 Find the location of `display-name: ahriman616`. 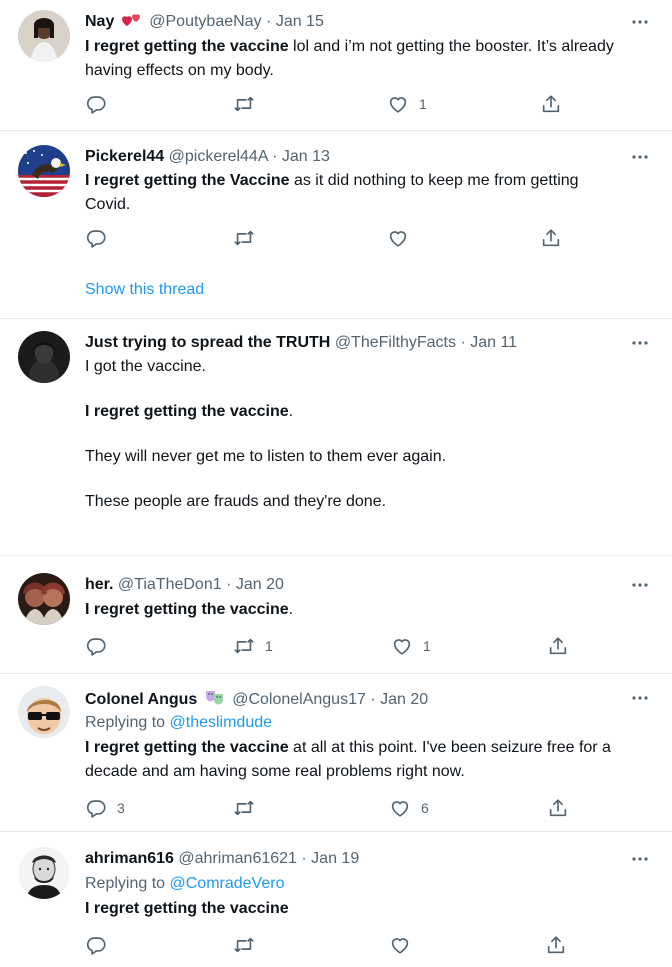

display-name: ahriman616 is located at coordinates (129, 858).